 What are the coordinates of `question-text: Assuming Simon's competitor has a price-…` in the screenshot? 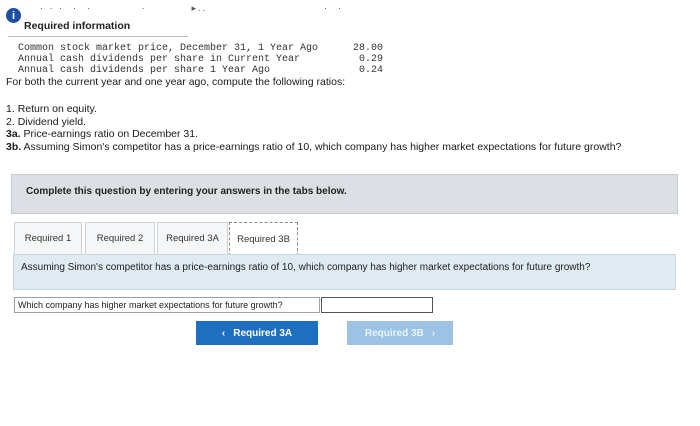 It's located at (322, 146).